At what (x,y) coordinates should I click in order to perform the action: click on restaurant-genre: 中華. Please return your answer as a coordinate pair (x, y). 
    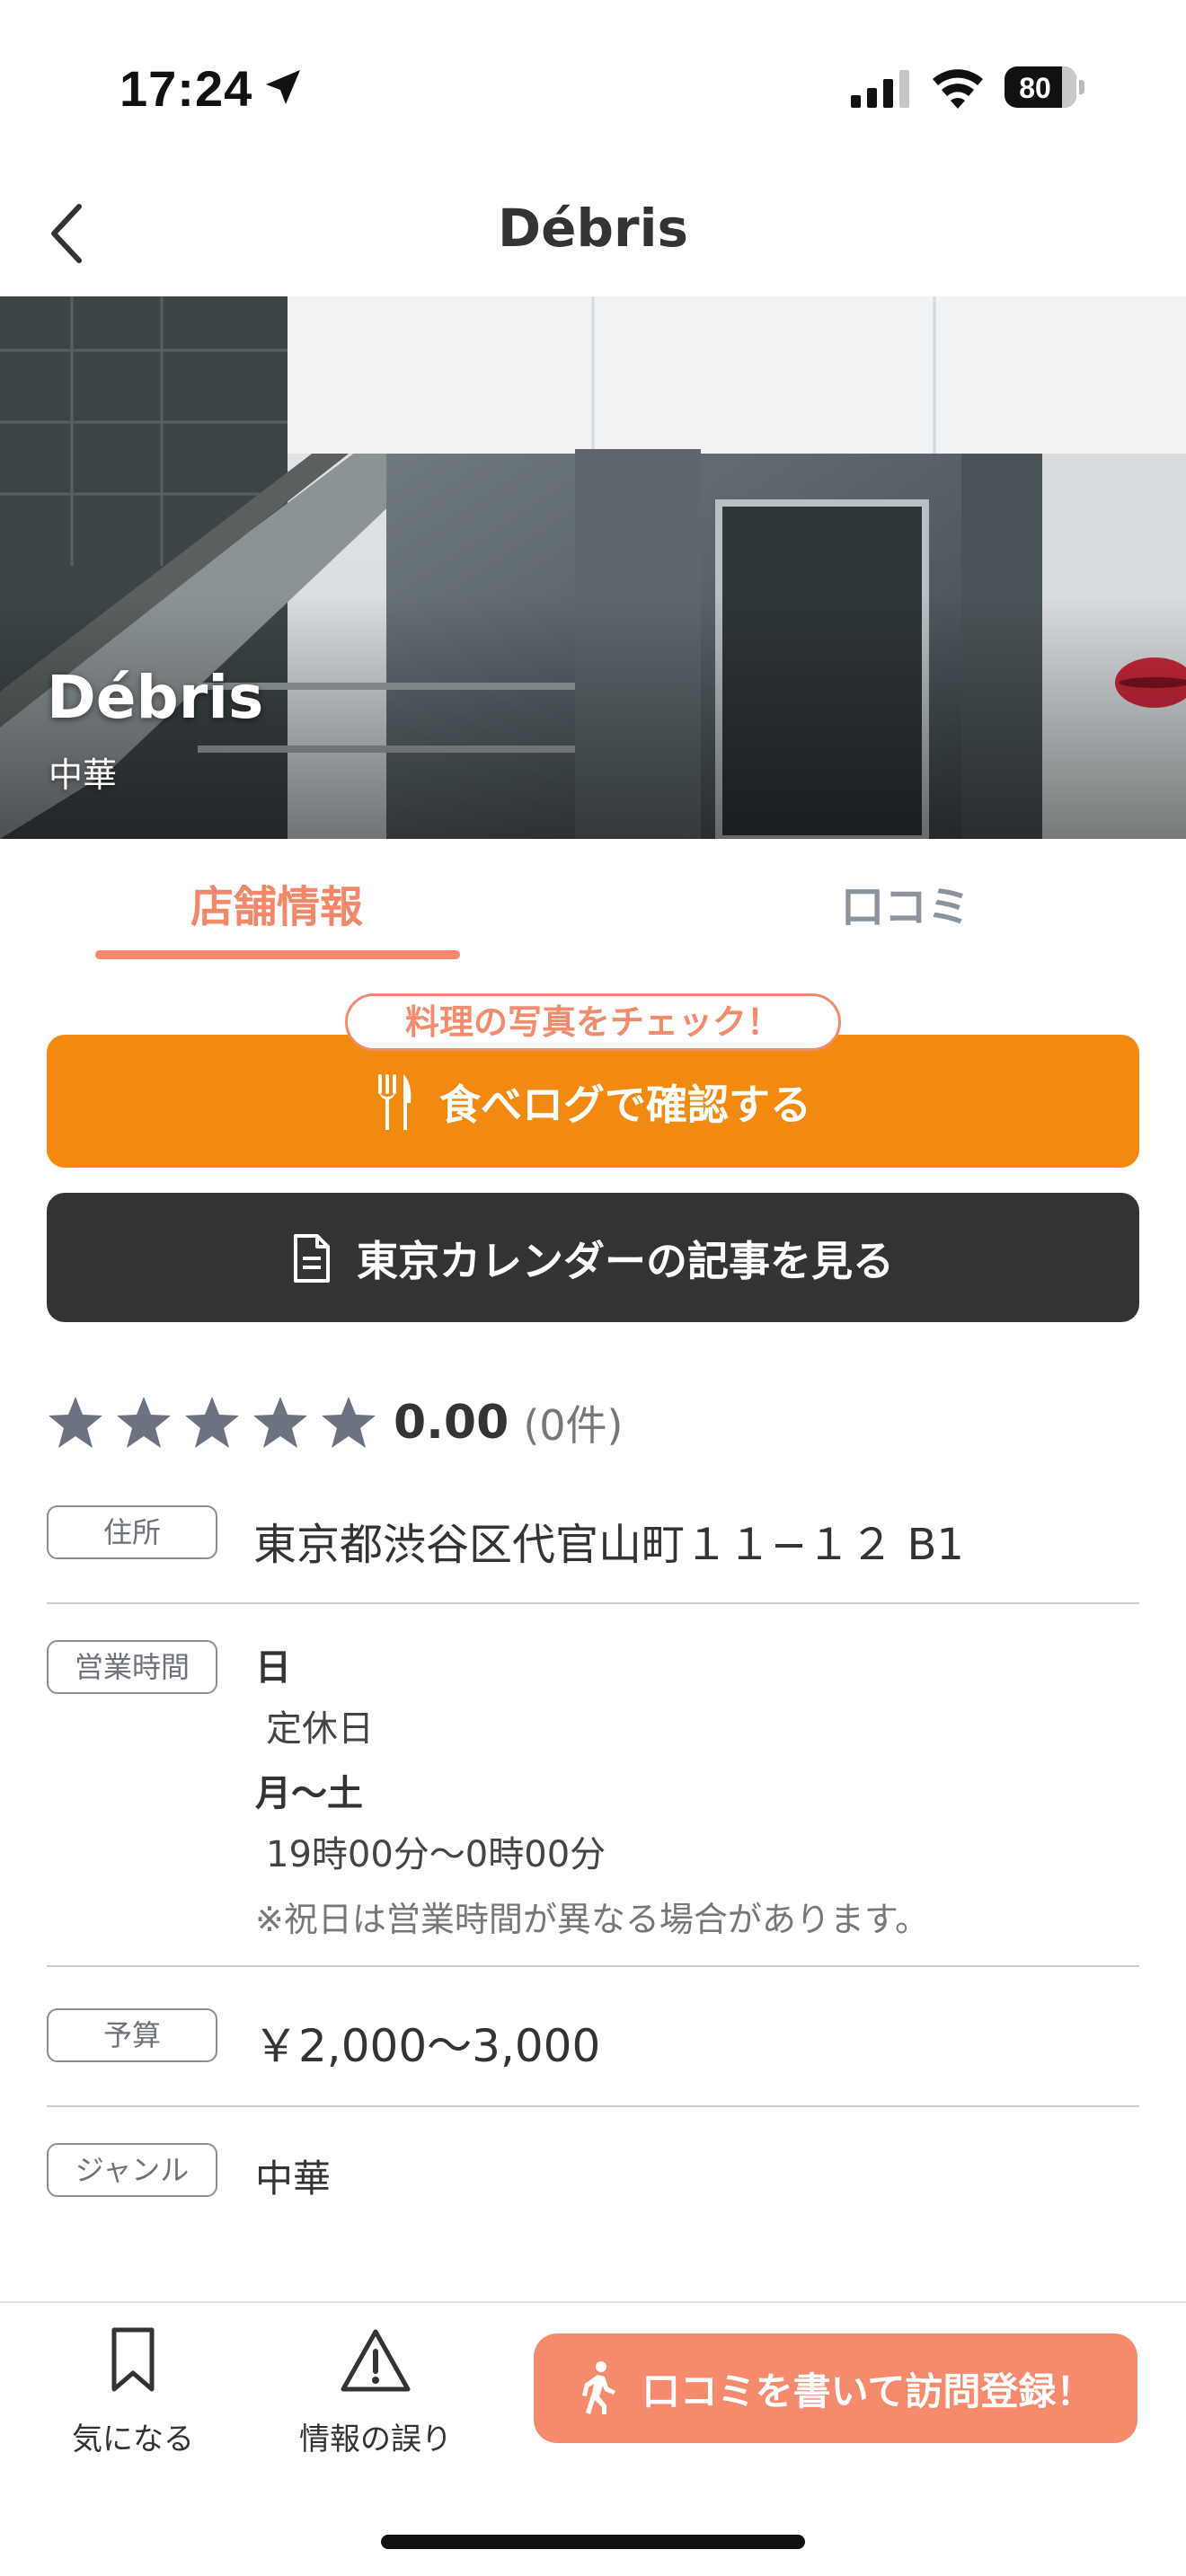
    Looking at the image, I should click on (83, 775).